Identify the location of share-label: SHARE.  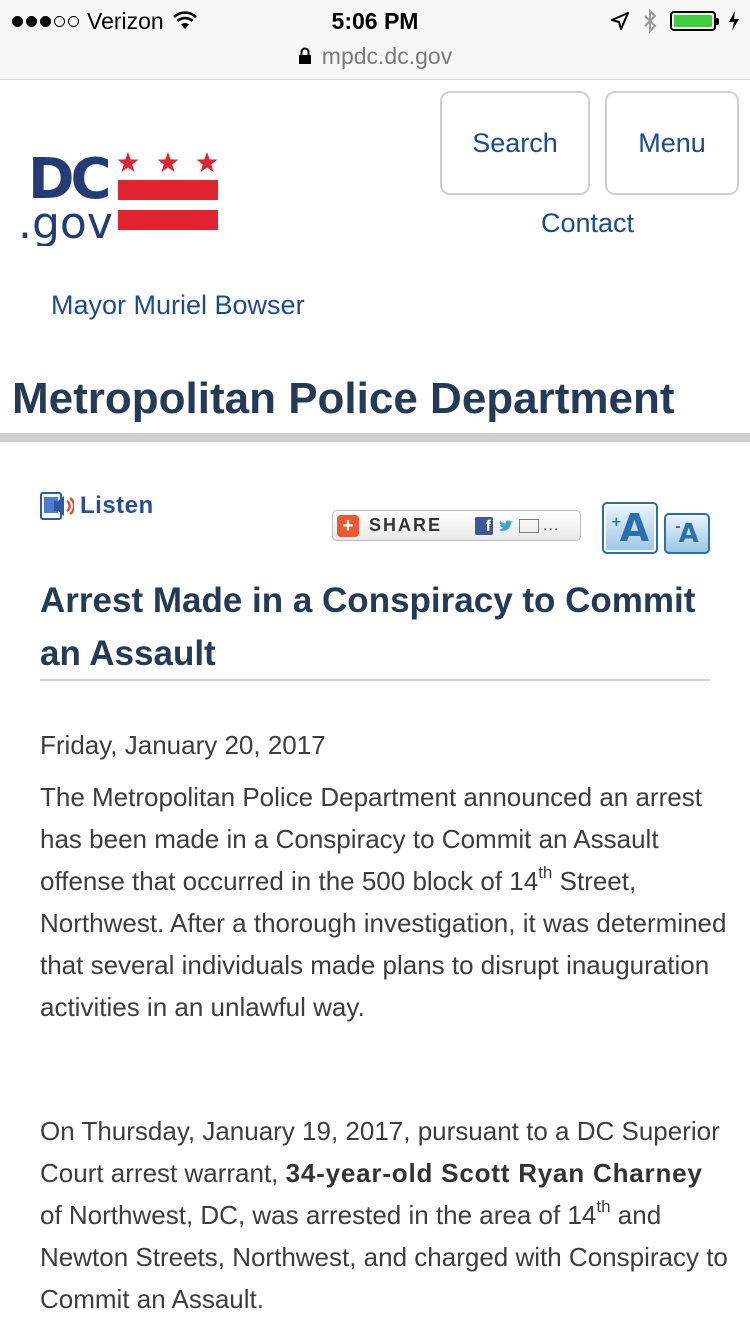
(406, 525).